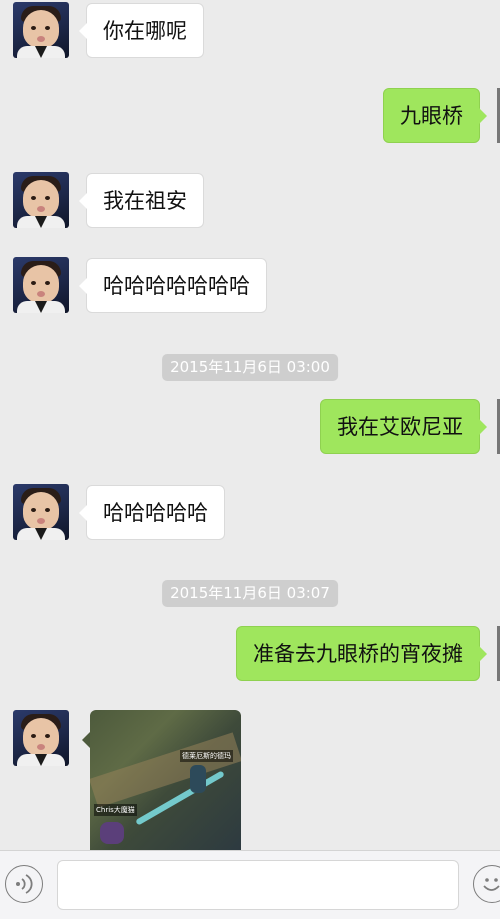 This screenshot has height=919, width=500. What do you see at coordinates (250, 367) in the screenshot?
I see `timestamp-divider: 2015年11月6日 03:00` at bounding box center [250, 367].